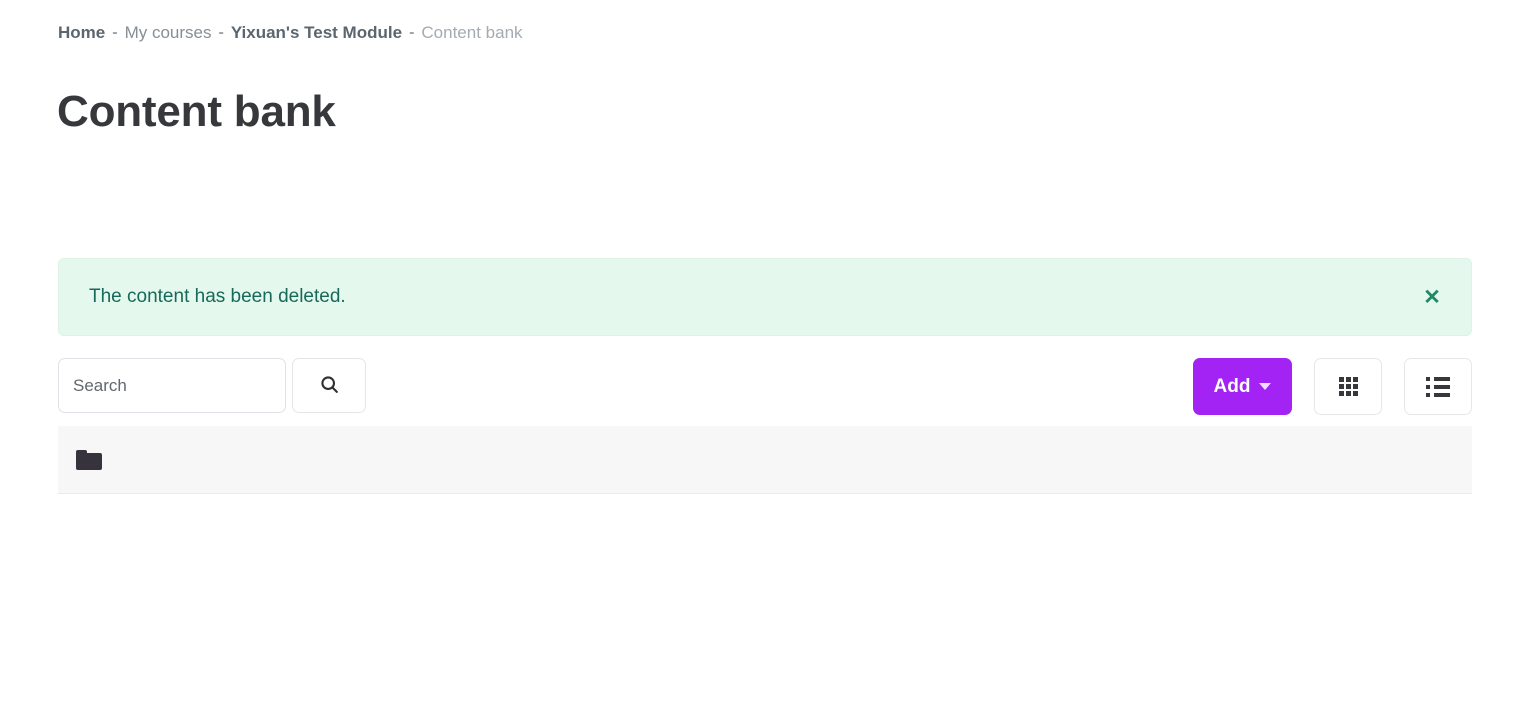  What do you see at coordinates (172, 385) in the screenshot?
I see `search-input` at bounding box center [172, 385].